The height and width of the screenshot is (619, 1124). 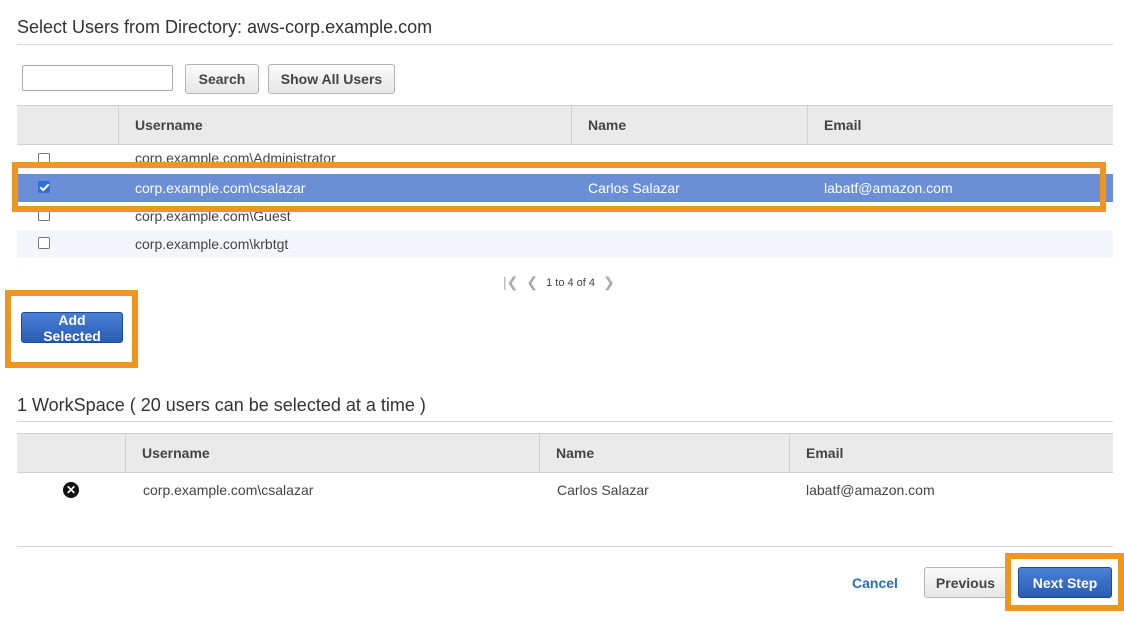 I want to click on selected-row-highlight, so click(x=559, y=187).